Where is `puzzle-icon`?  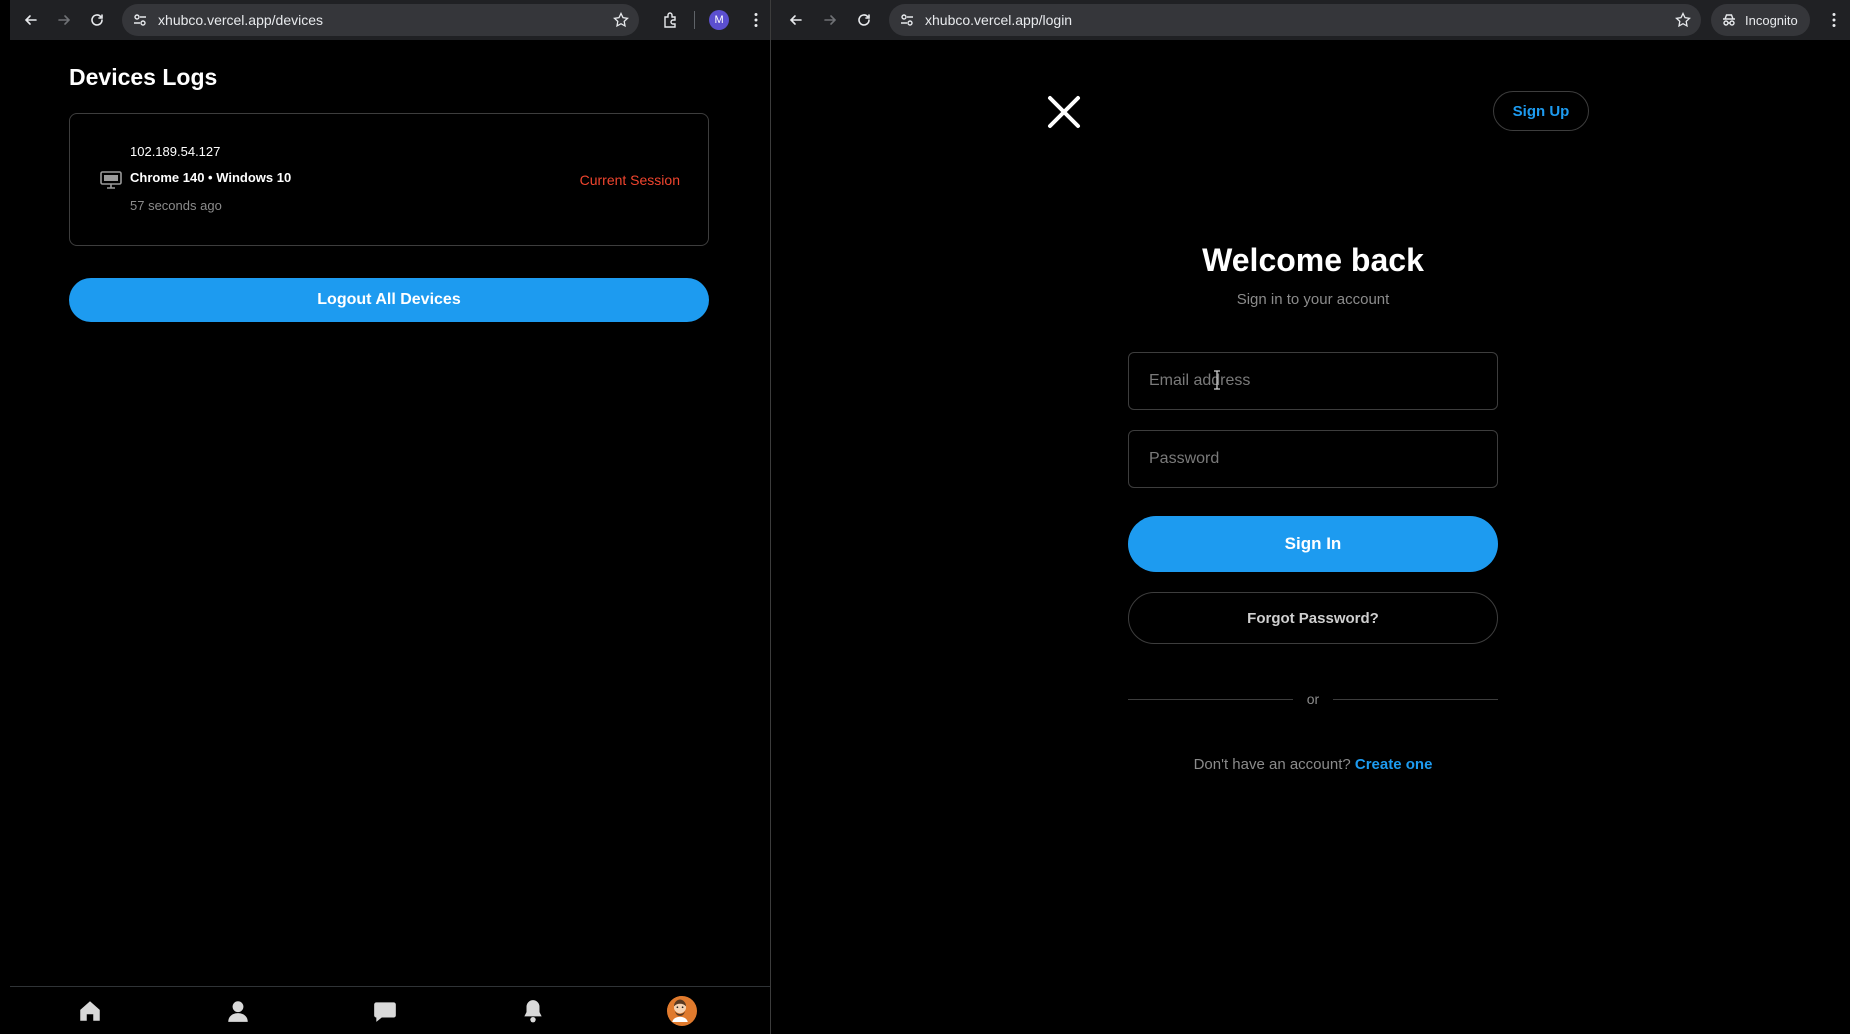
puzzle-icon is located at coordinates (670, 20).